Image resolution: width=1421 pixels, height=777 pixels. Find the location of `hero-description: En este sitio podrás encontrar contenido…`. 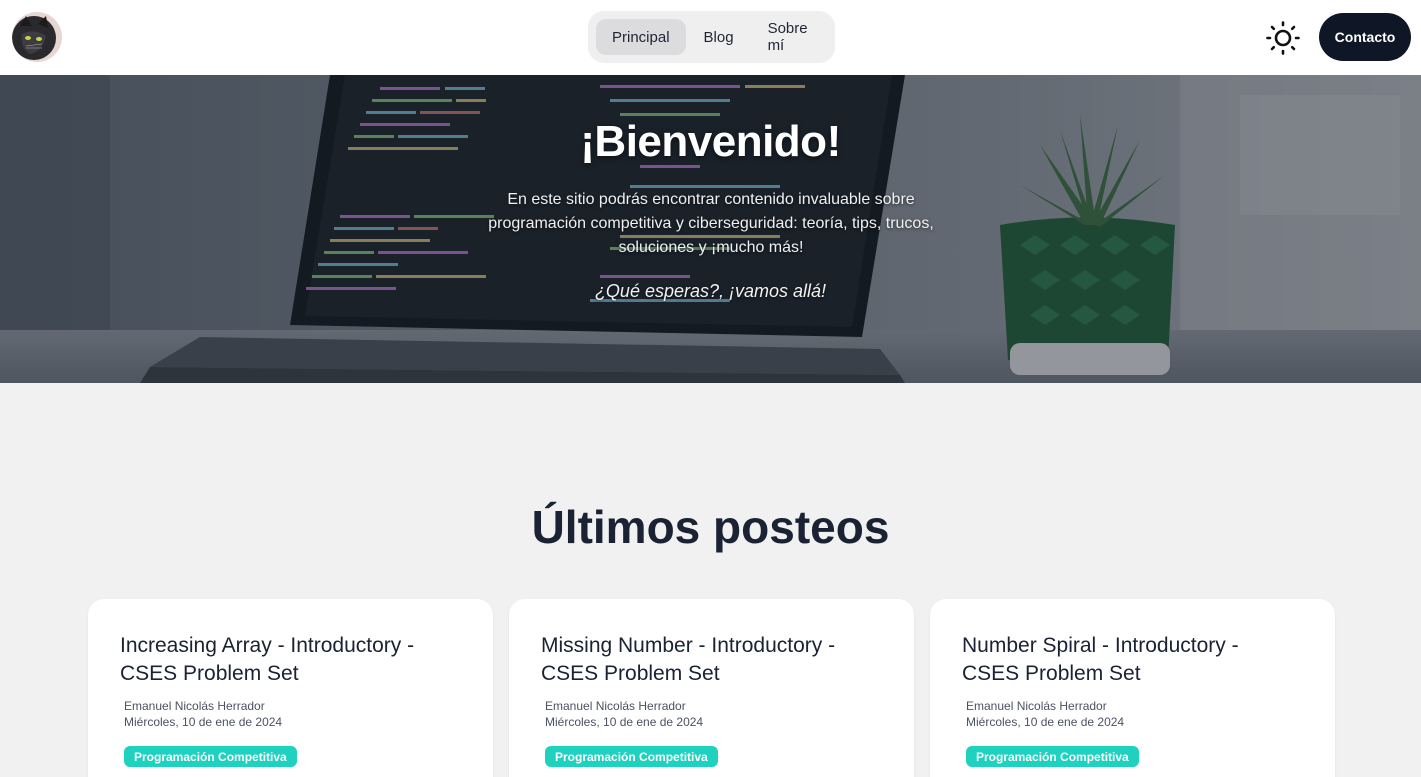

hero-description: En este sitio podrás encontrar contenido… is located at coordinates (711, 223).